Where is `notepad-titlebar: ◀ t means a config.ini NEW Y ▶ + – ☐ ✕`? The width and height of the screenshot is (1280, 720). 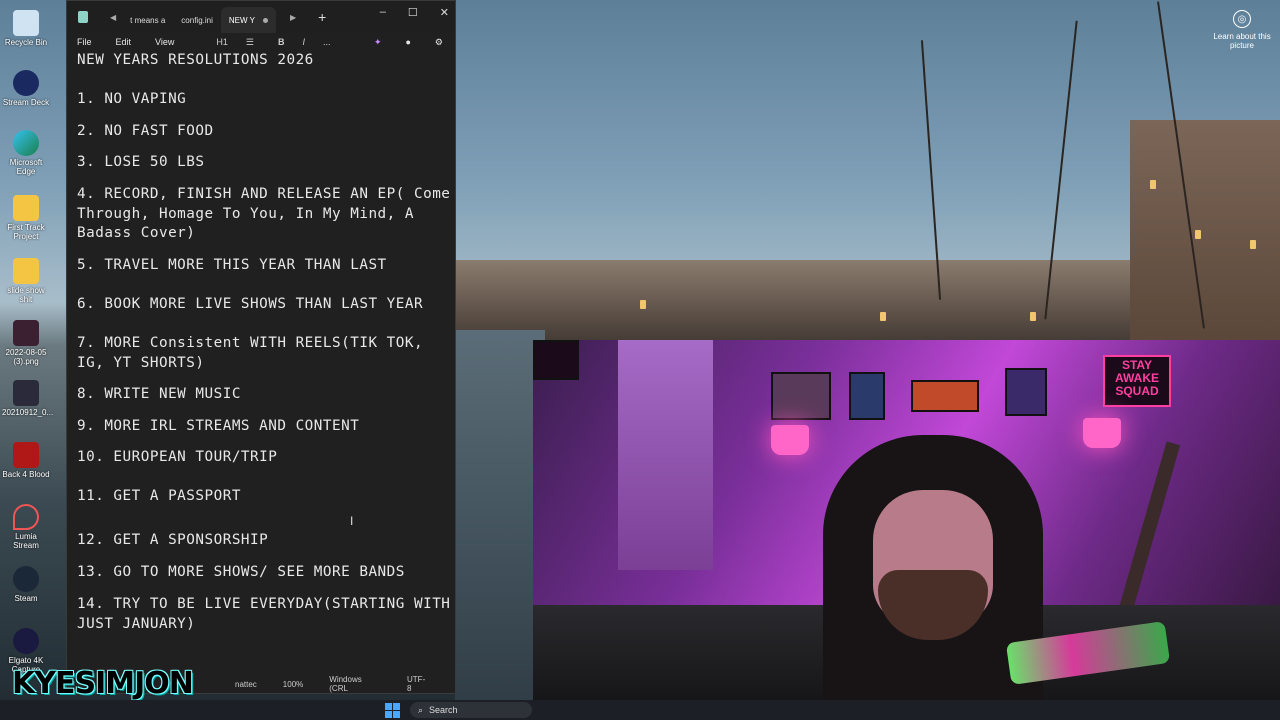
notepad-titlebar: ◀ t means a config.ini NEW Y ▶ + – ☐ ✕ is located at coordinates (261, 17).